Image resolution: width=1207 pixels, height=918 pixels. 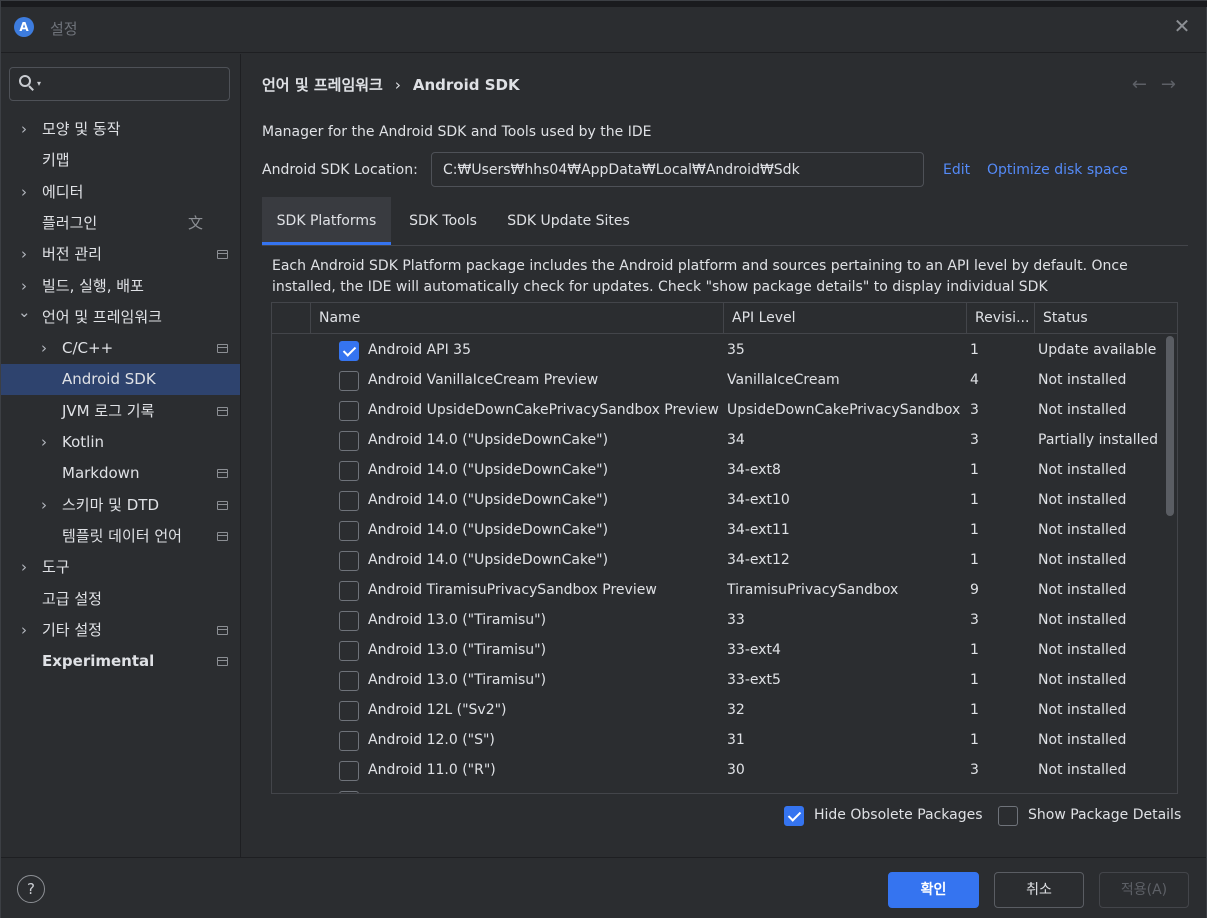 What do you see at coordinates (326, 221) in the screenshot?
I see `tab-sdk-platforms: SDK Platforms` at bounding box center [326, 221].